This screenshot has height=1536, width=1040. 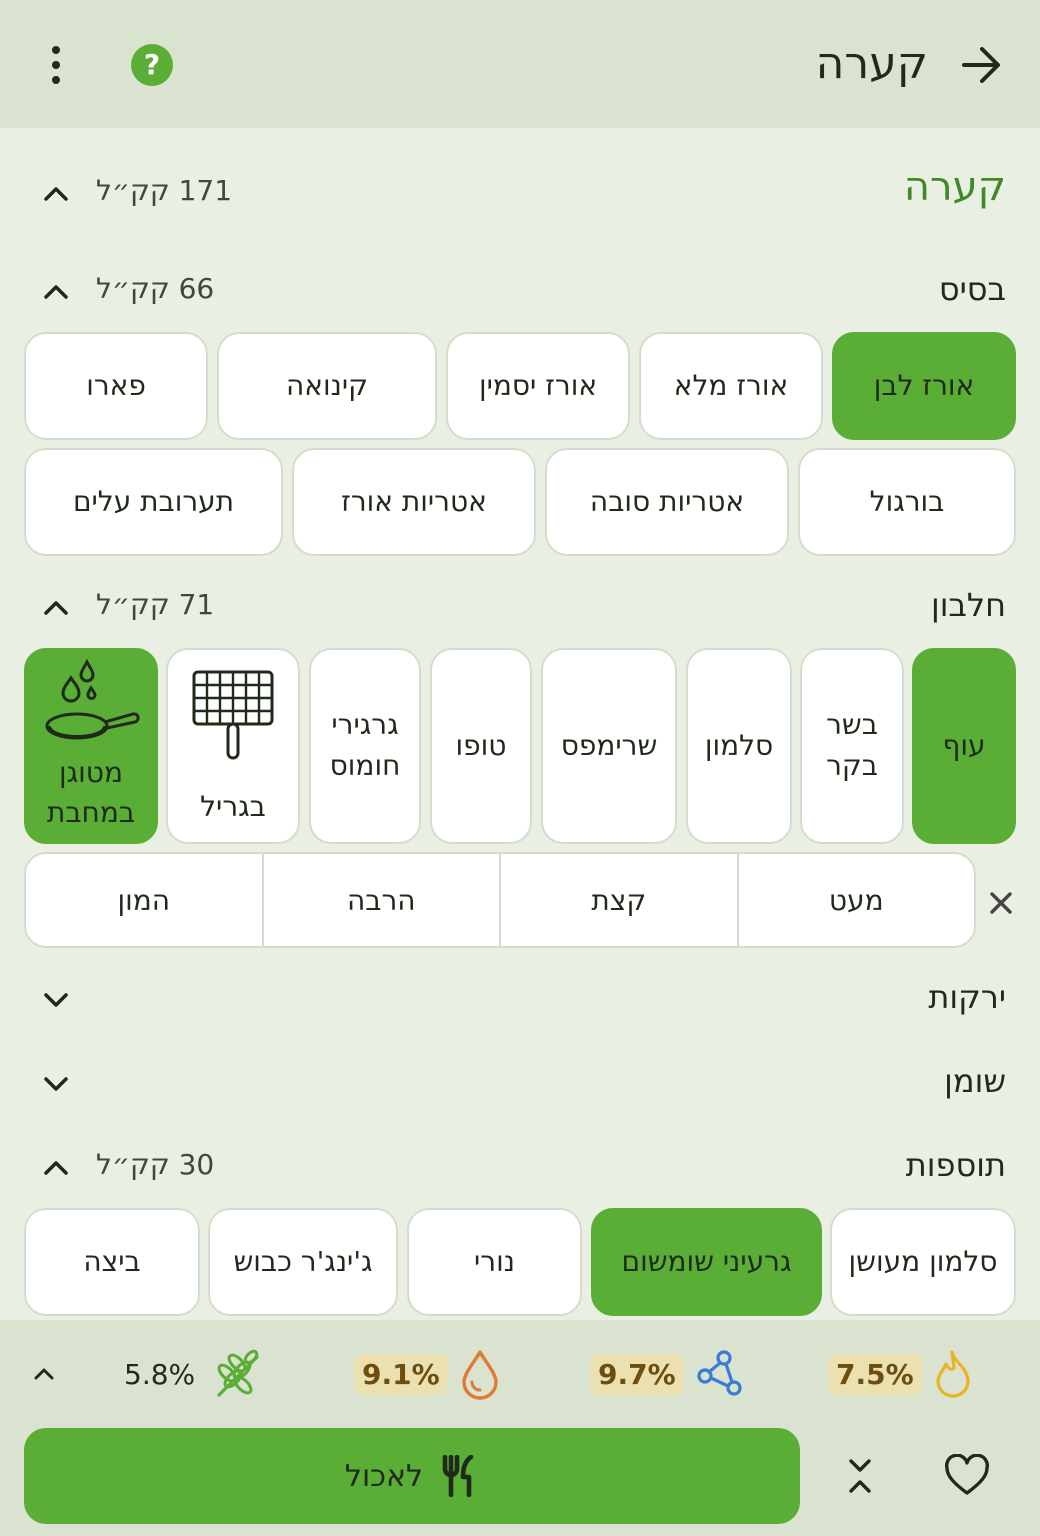 I want to click on page-title: קערה, so click(x=871, y=63).